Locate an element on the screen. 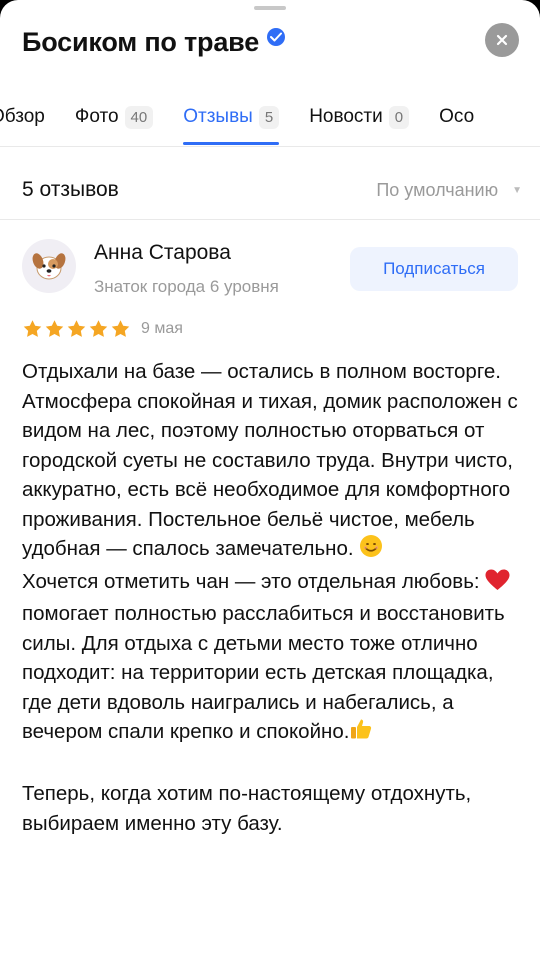 The width and height of the screenshot is (540, 974). close-button is located at coordinates (502, 40).